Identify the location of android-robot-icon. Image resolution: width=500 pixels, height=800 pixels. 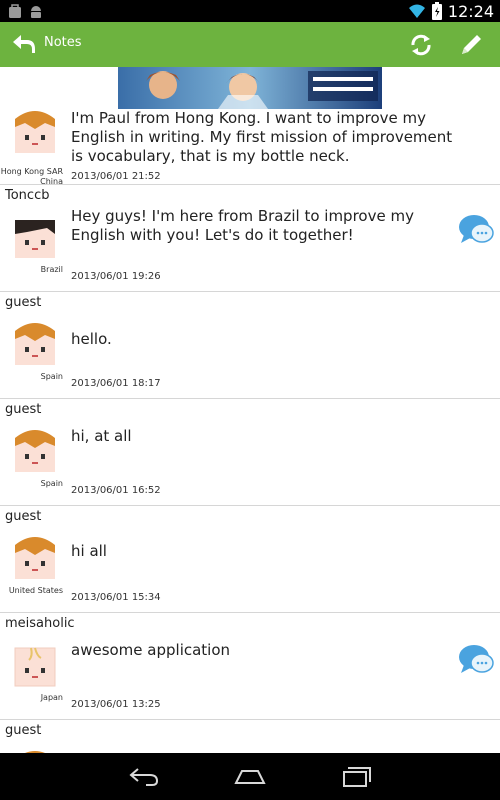
(36, 12).